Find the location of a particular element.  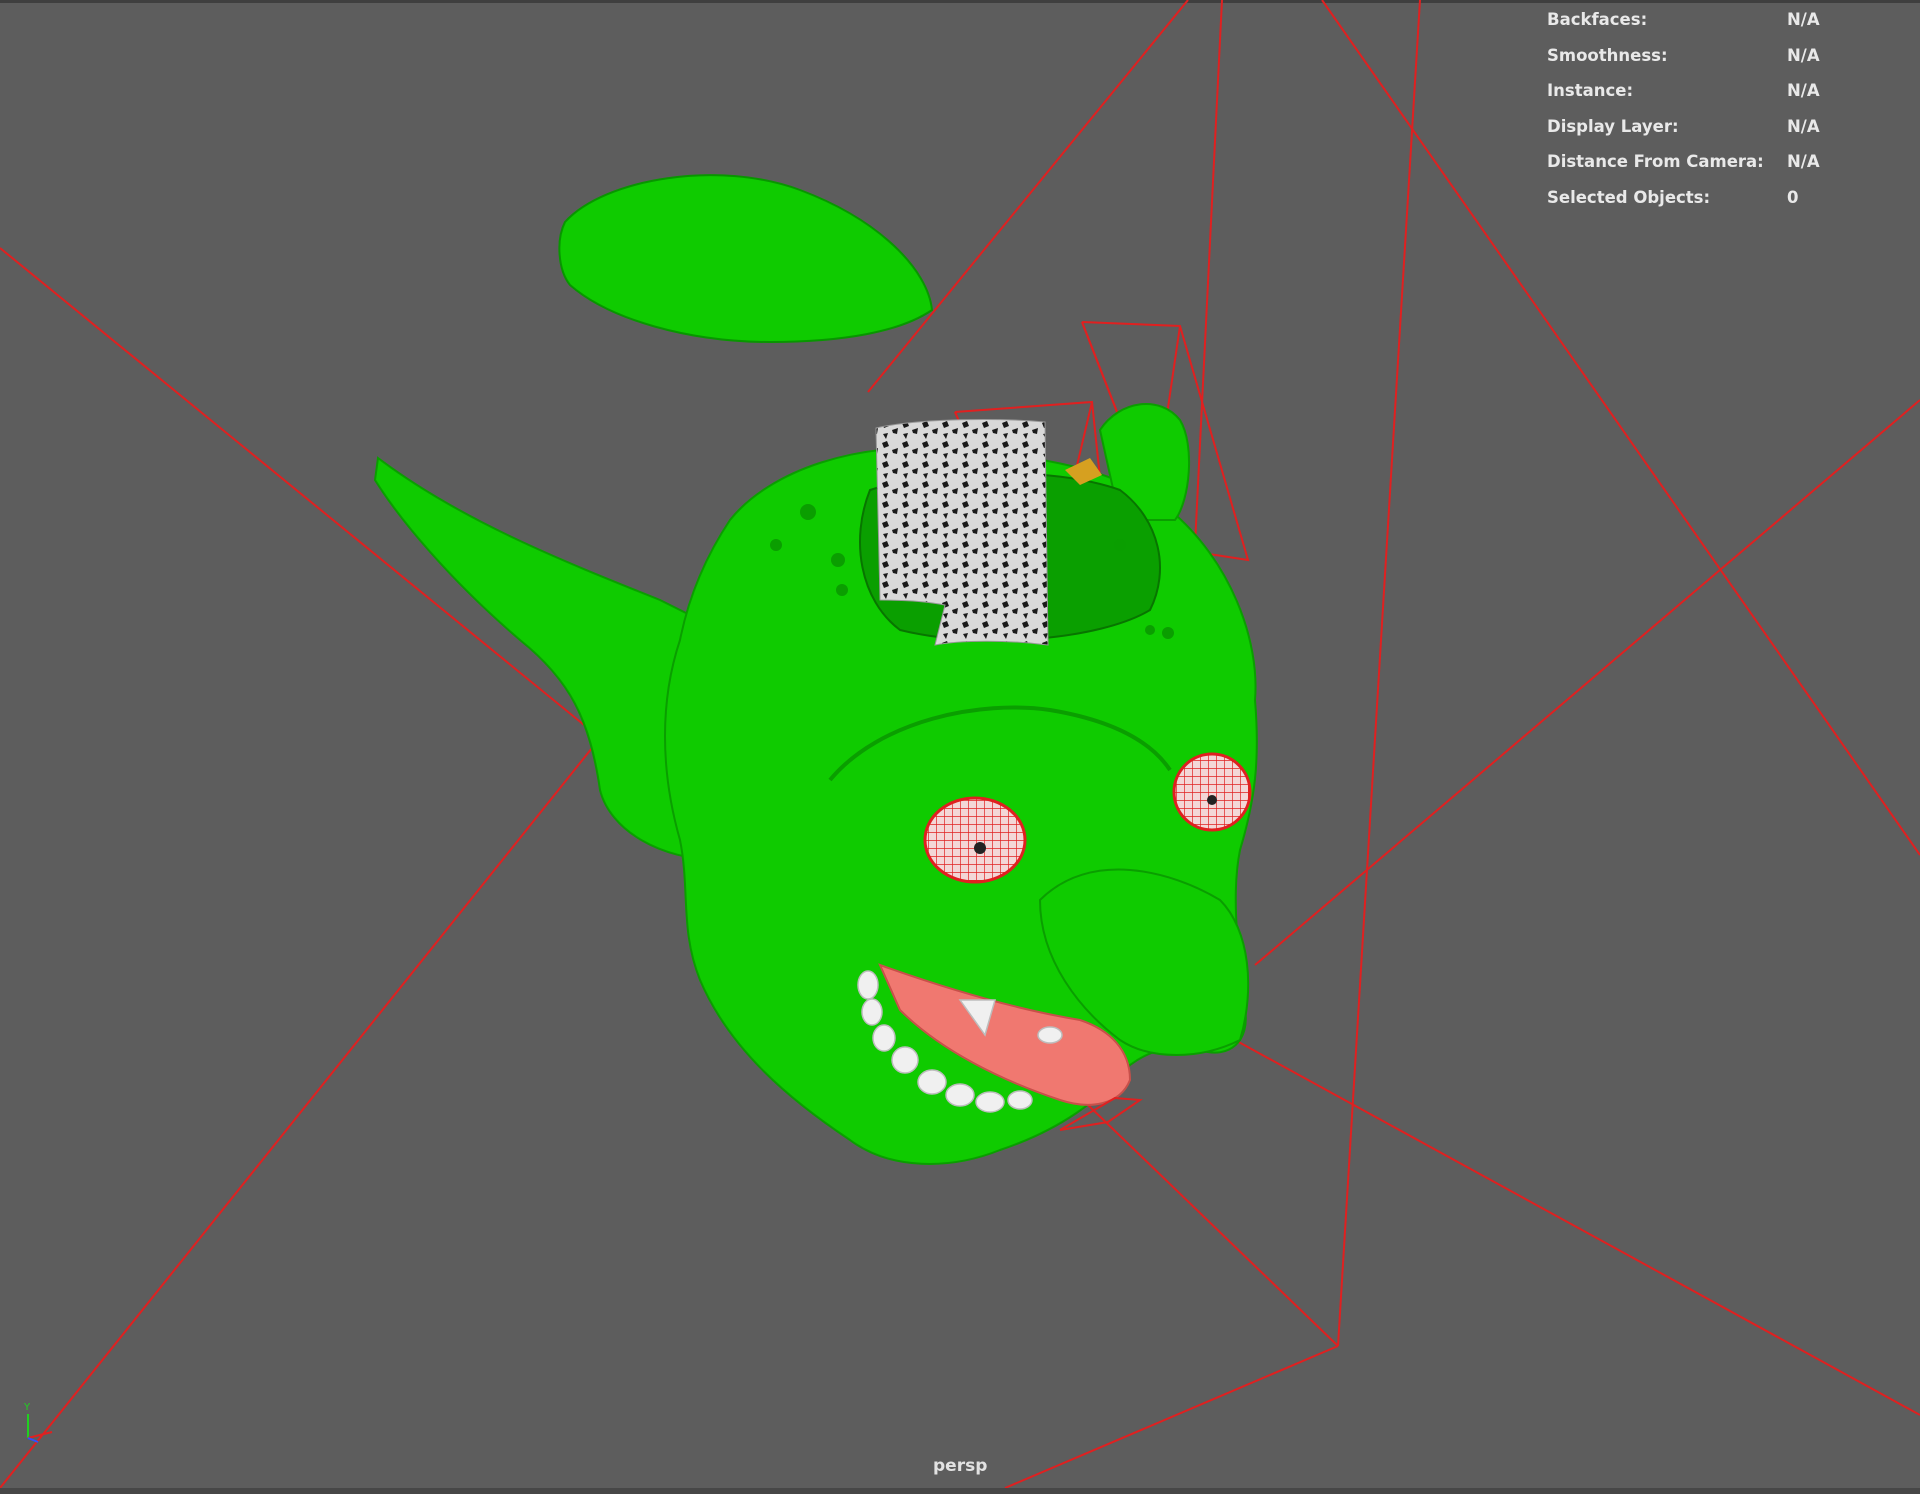

right-eye is located at coordinates (1212, 792).